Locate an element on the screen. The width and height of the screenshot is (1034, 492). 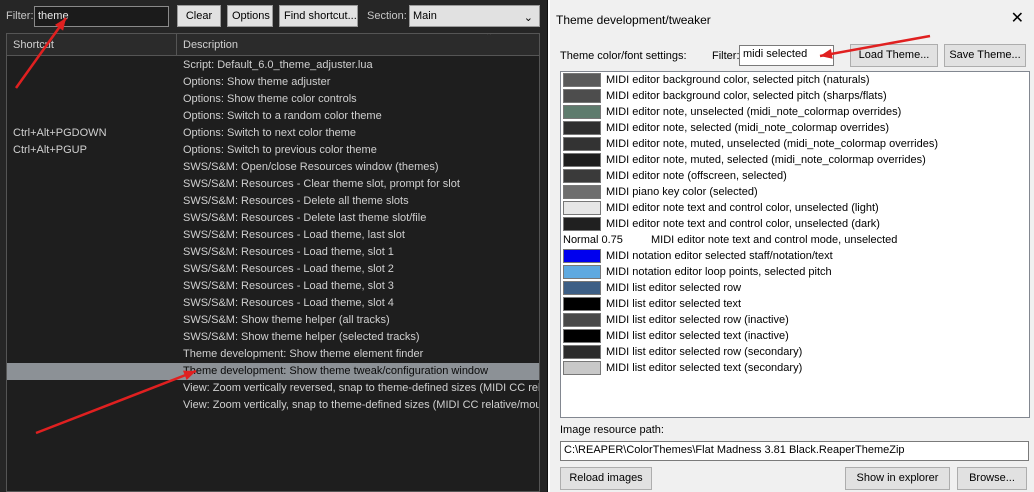
action-description: Options: Show theme adjuster is located at coordinates (257, 82).